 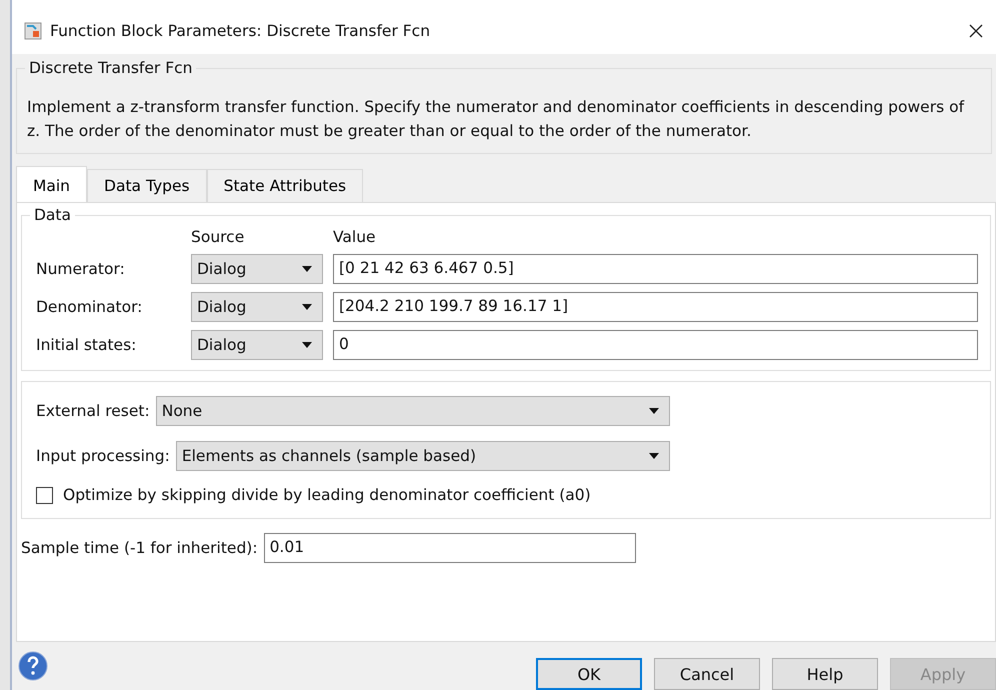 What do you see at coordinates (33, 666) in the screenshot?
I see `help-icon` at bounding box center [33, 666].